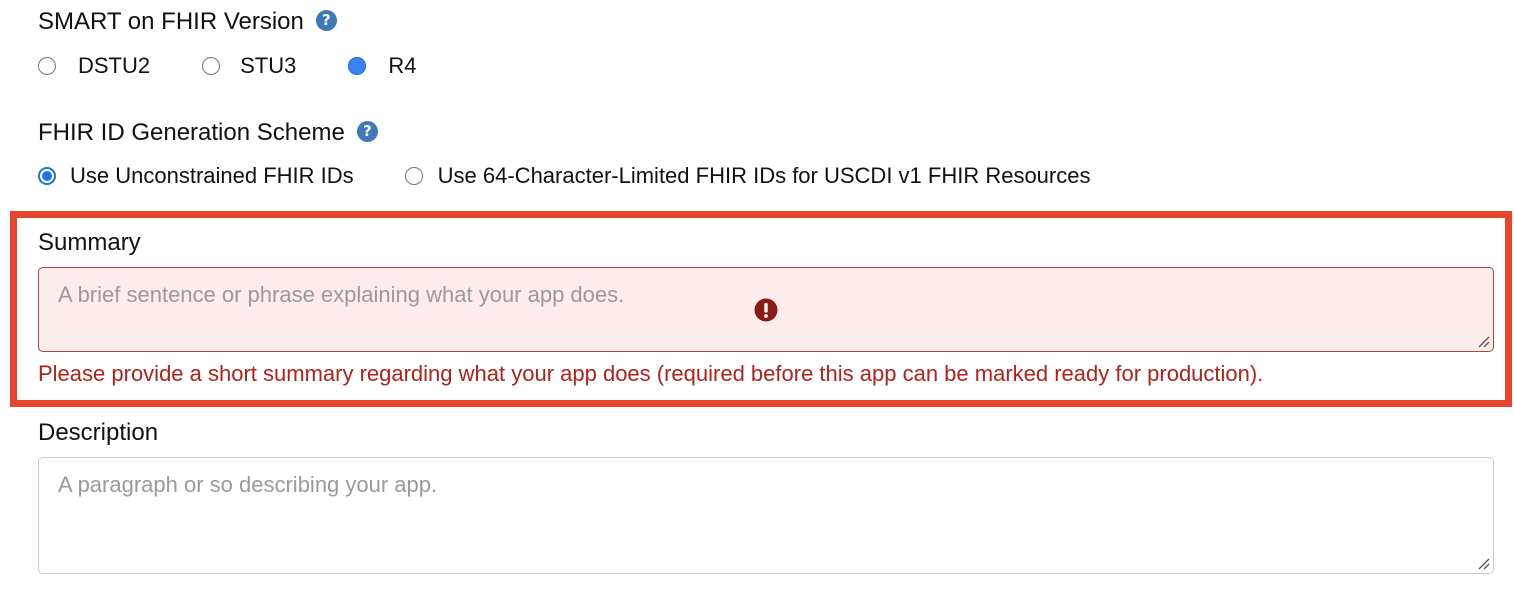  I want to click on exclamation-circle-icon, so click(766, 310).